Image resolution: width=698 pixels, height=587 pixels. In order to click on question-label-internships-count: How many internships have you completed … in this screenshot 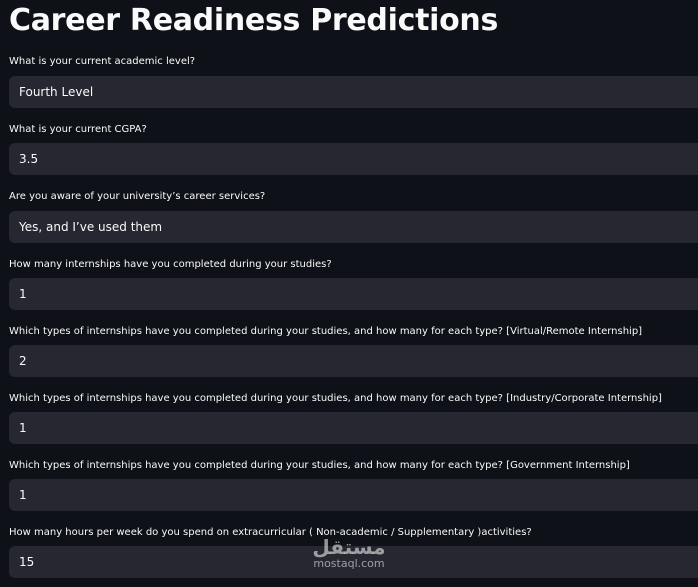, I will do `click(170, 264)`.